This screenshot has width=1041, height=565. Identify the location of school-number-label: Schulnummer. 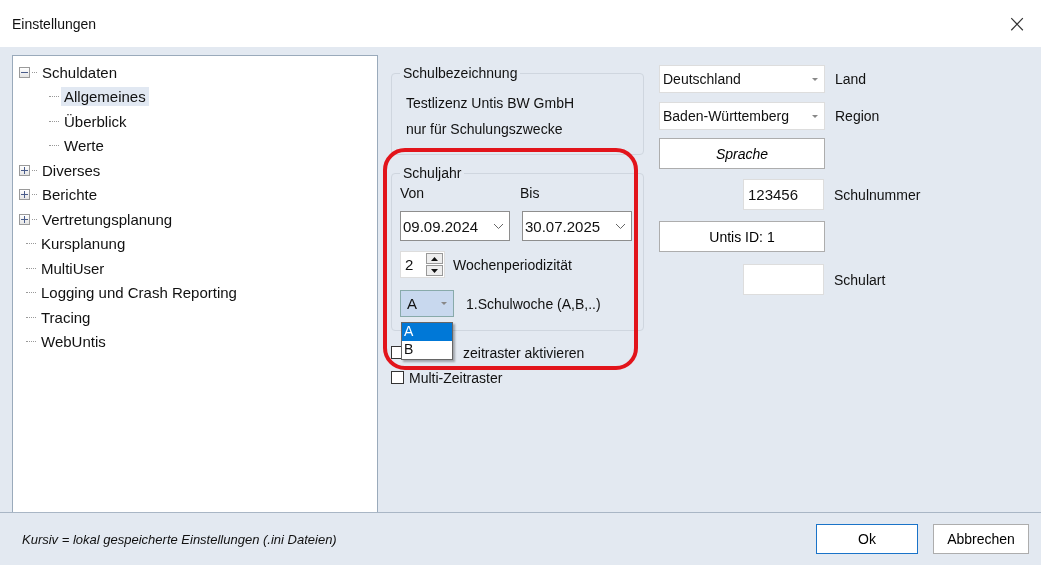
(877, 194).